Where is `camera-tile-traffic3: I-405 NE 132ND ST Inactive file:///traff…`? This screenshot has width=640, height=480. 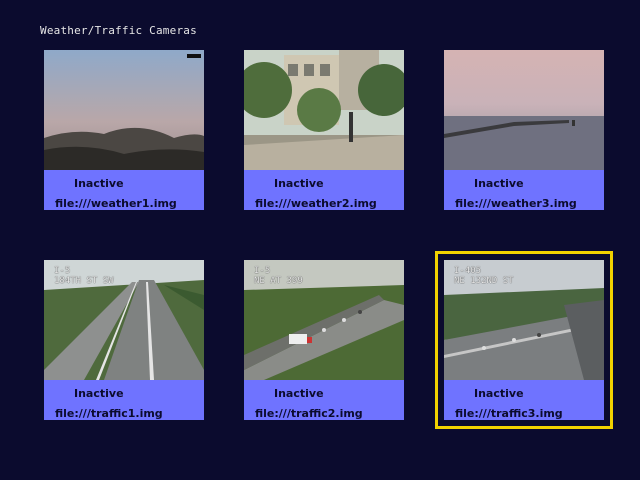
camera-tile-traffic3: I-405 NE 132ND ST Inactive file:///traff… is located at coordinates (524, 340).